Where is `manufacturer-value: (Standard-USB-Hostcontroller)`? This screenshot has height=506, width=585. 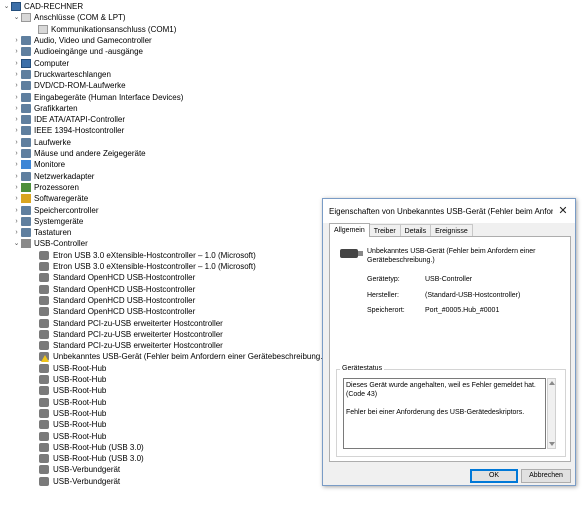 manufacturer-value: (Standard-USB-Hostcontroller) is located at coordinates (473, 295).